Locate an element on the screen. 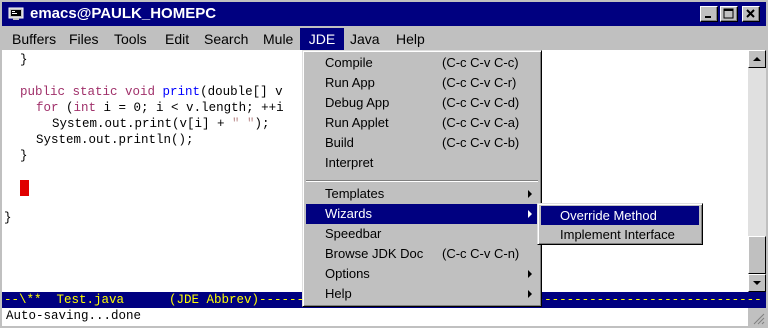  wizards-submenu: Override Method Implement Interface is located at coordinates (620, 224).